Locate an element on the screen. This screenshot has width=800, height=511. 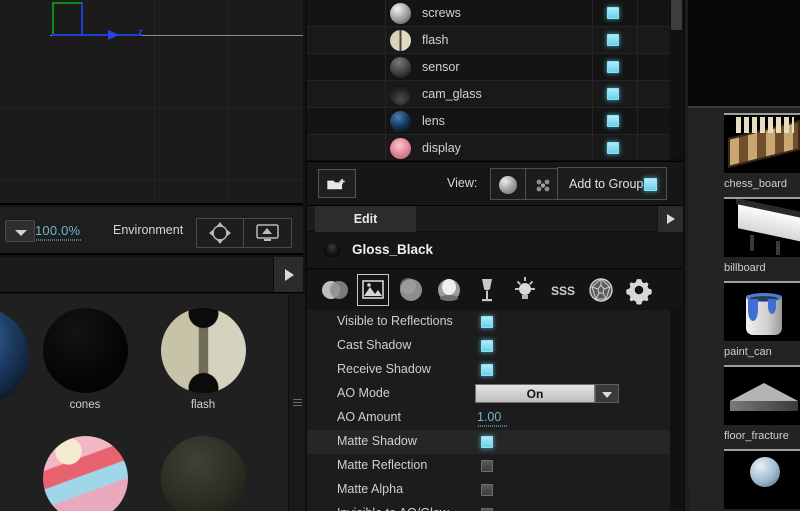
property-dropdown: On is located at coordinates (535, 393).